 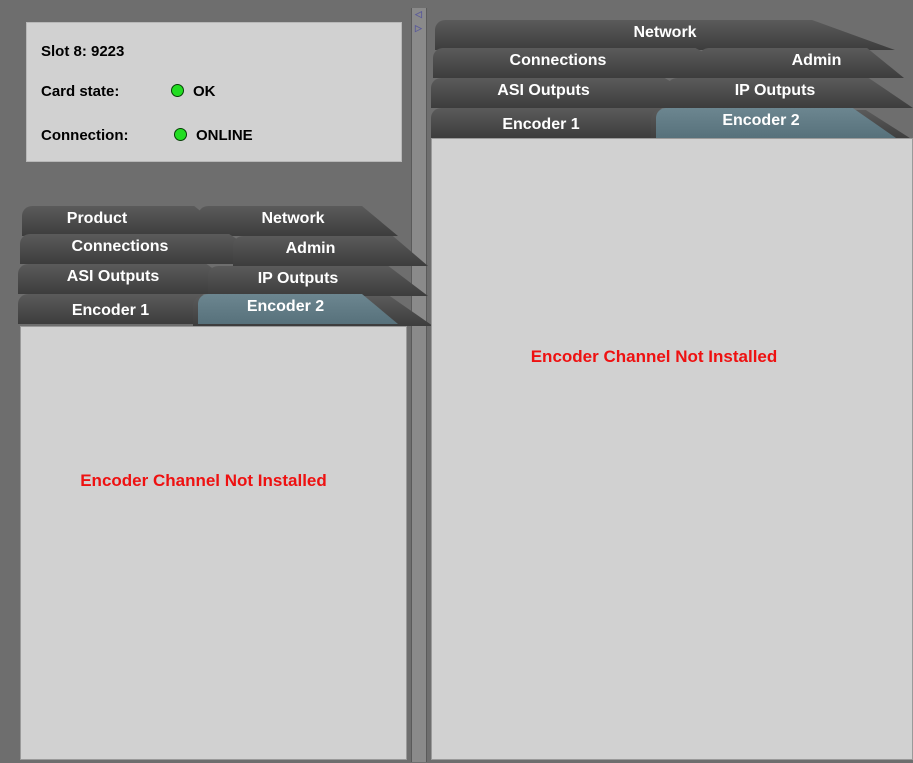 What do you see at coordinates (80, 91) in the screenshot?
I see `card-state-label: Card state:` at bounding box center [80, 91].